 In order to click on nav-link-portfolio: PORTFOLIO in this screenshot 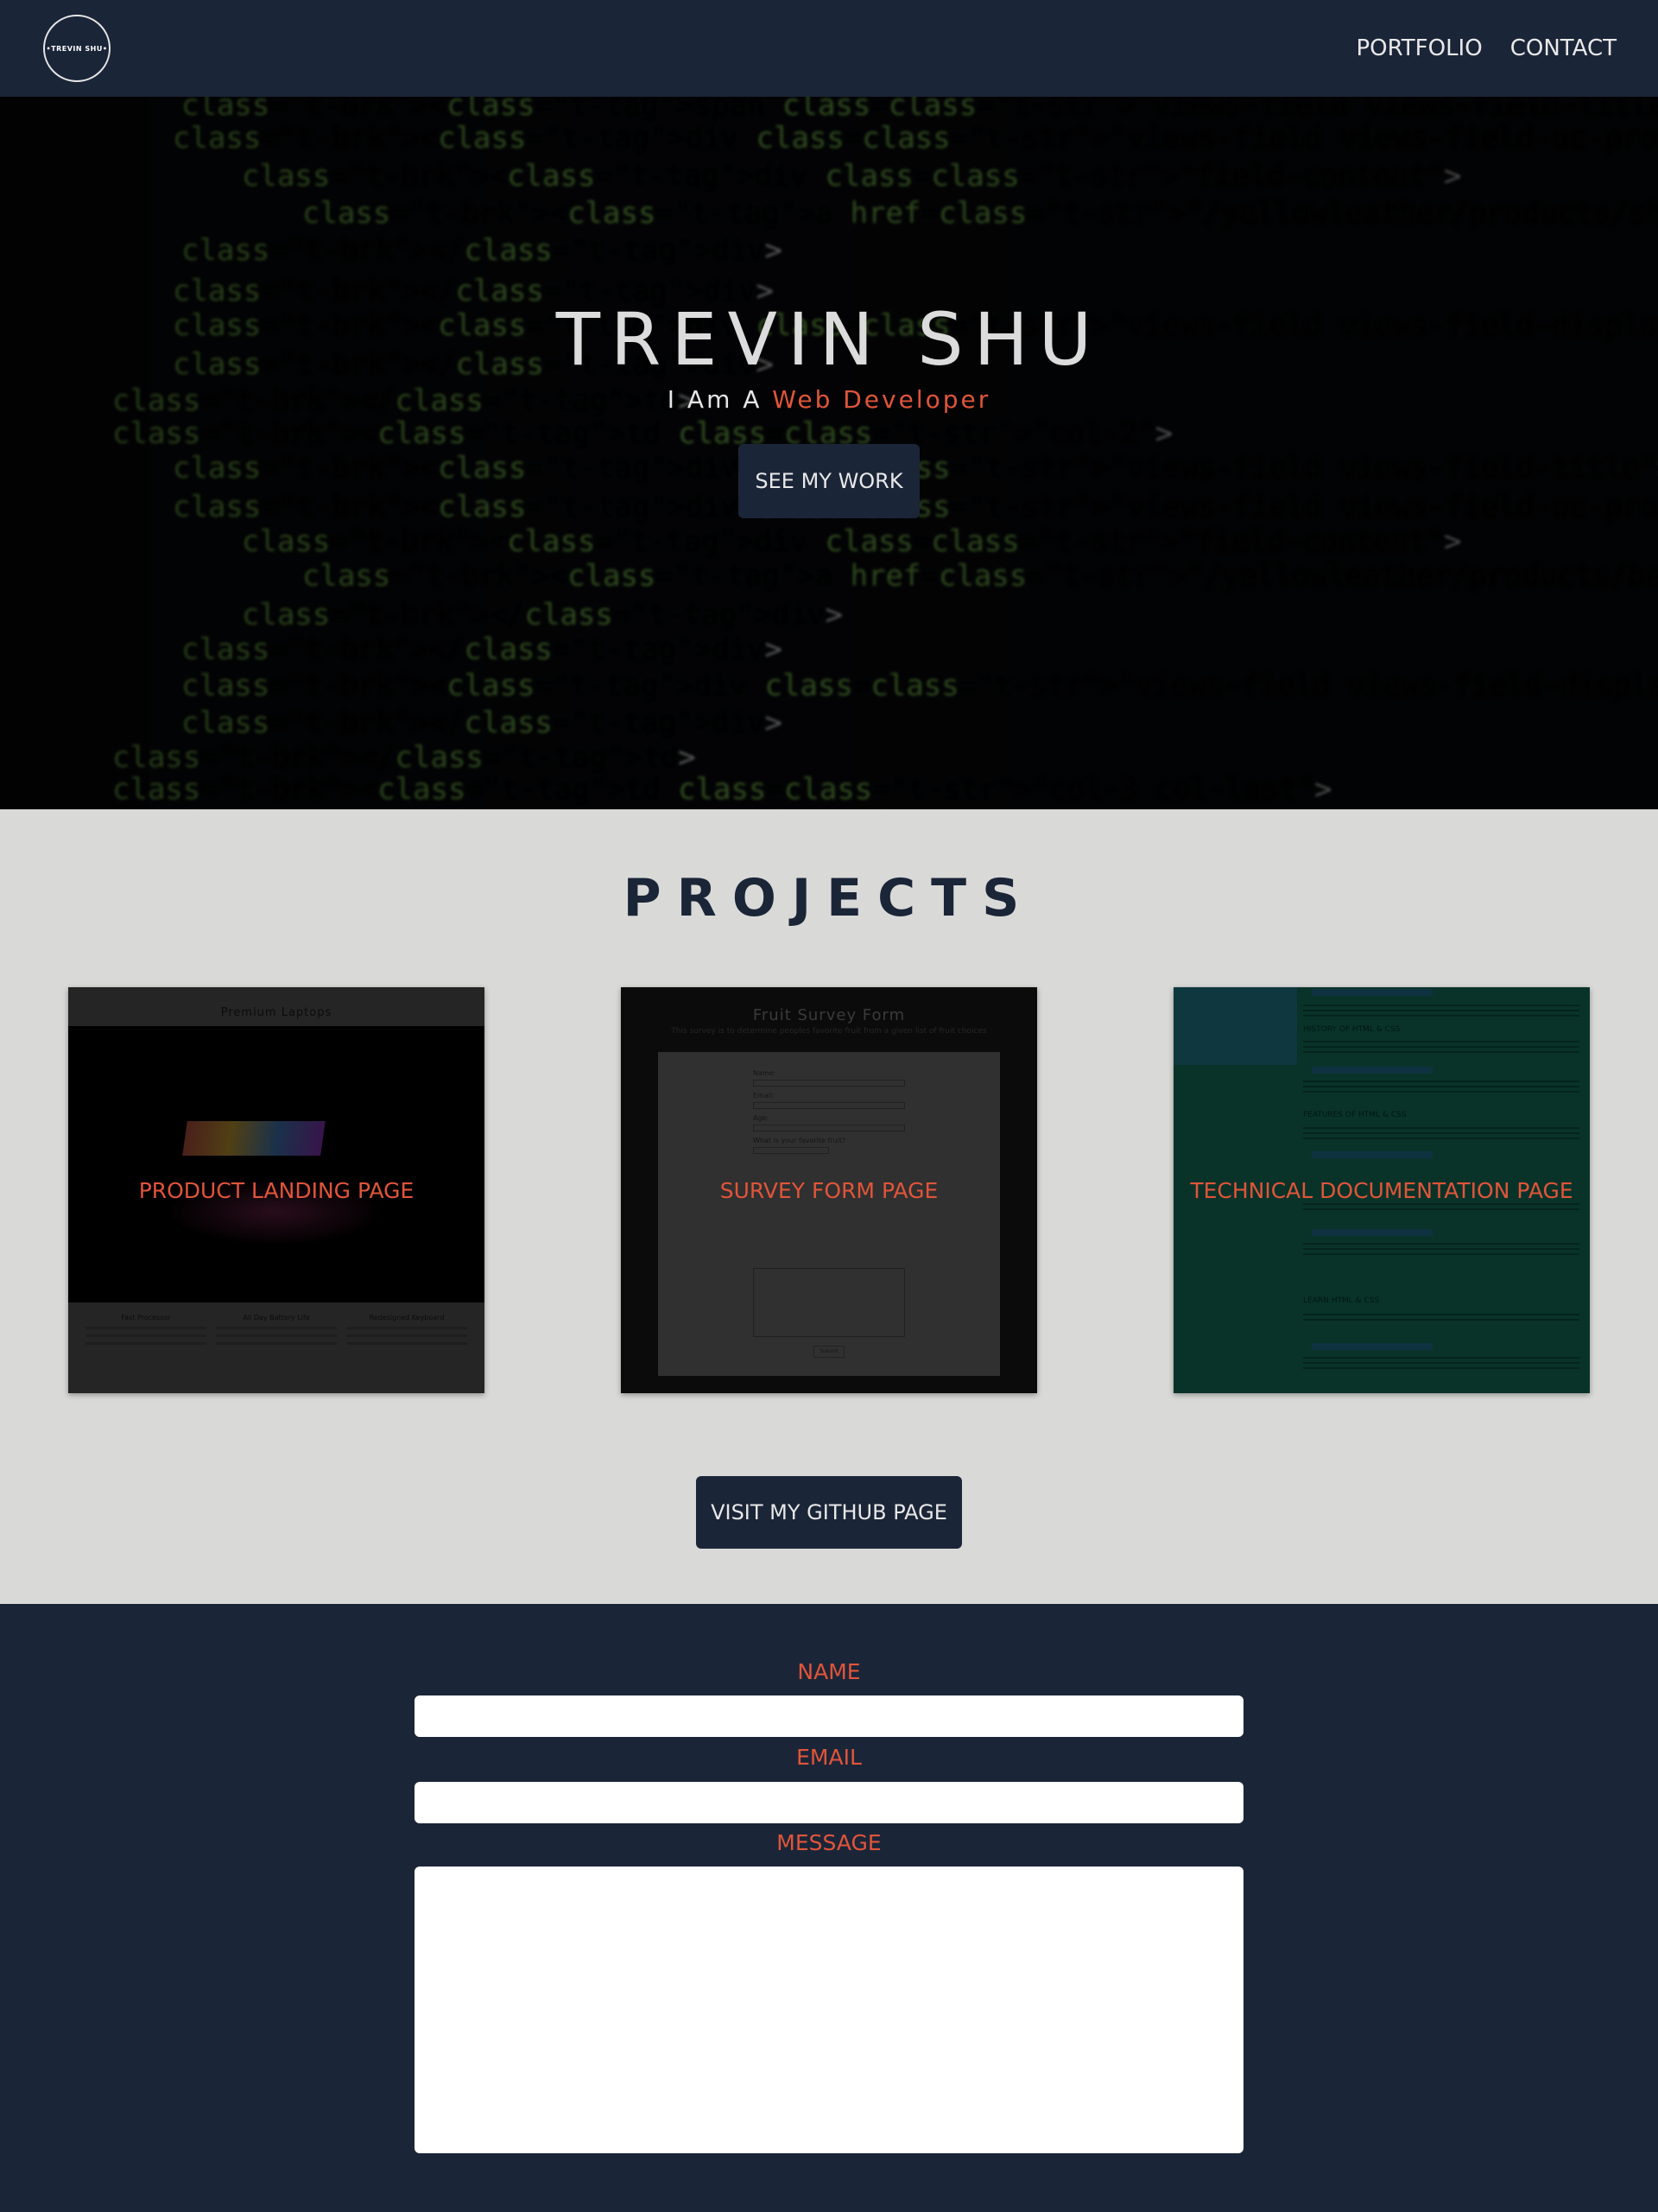, I will do `click(1419, 48)`.